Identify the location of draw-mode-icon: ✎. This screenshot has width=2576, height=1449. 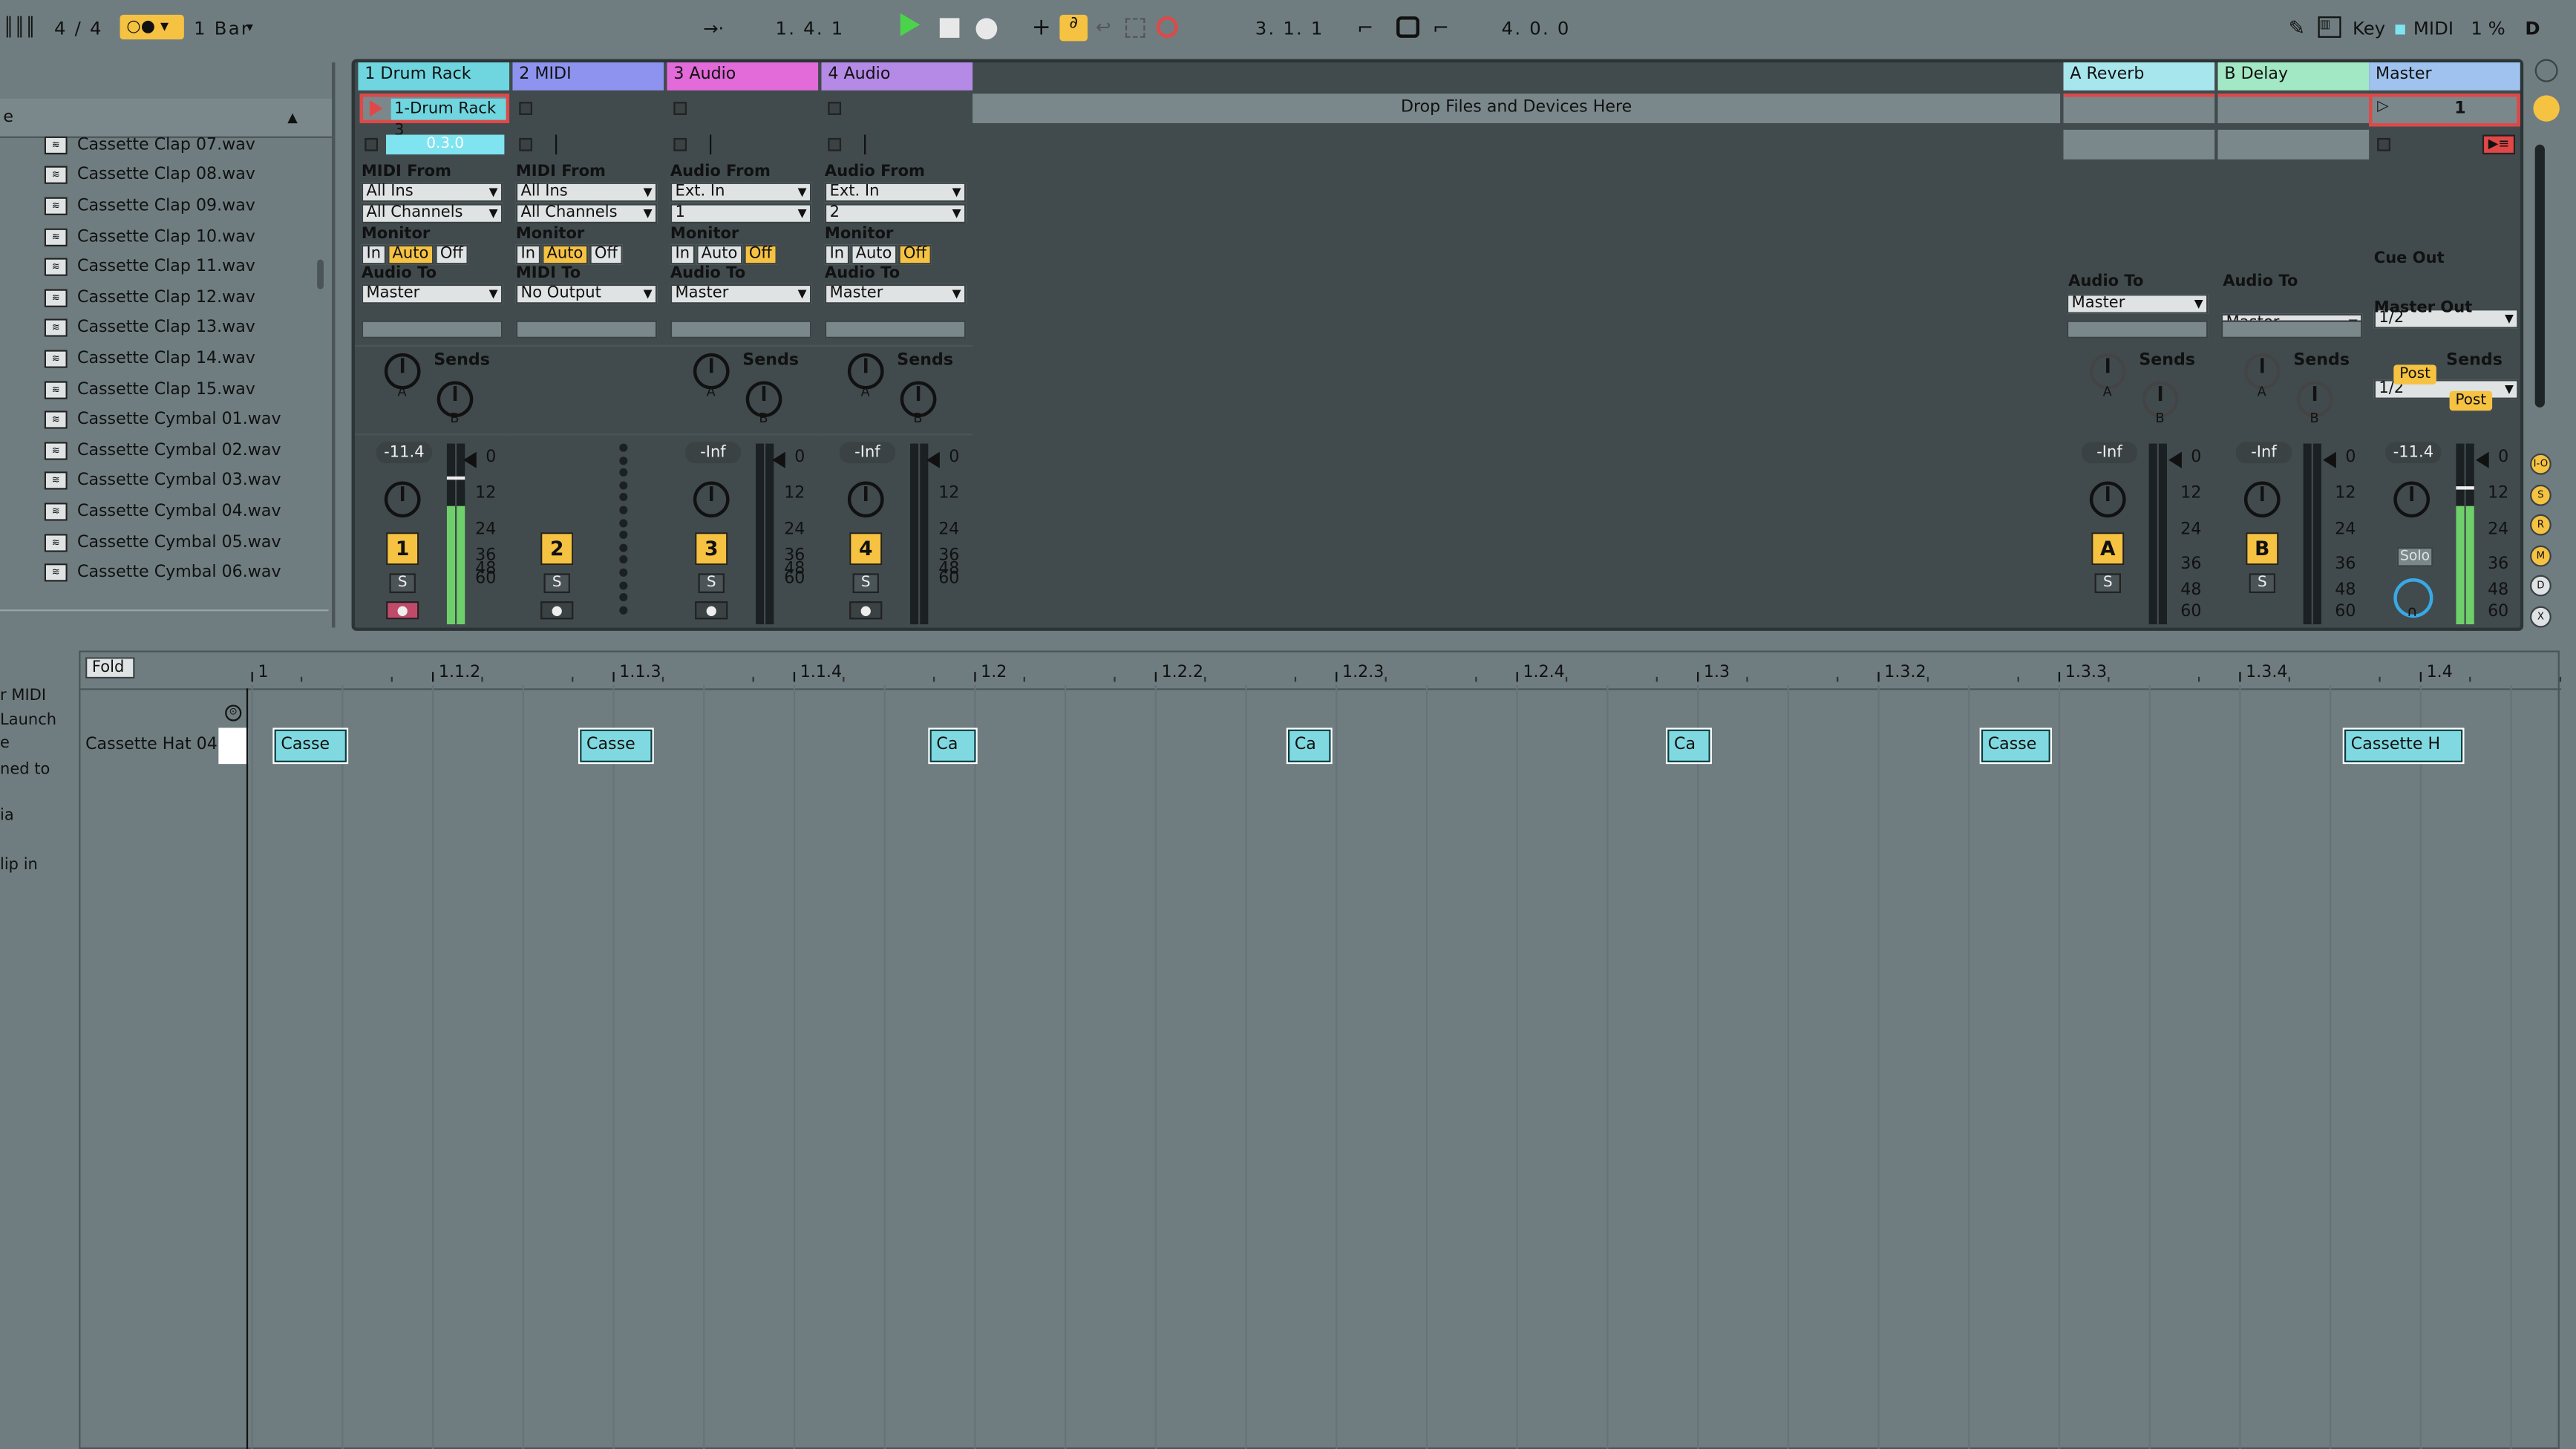
(2297, 27).